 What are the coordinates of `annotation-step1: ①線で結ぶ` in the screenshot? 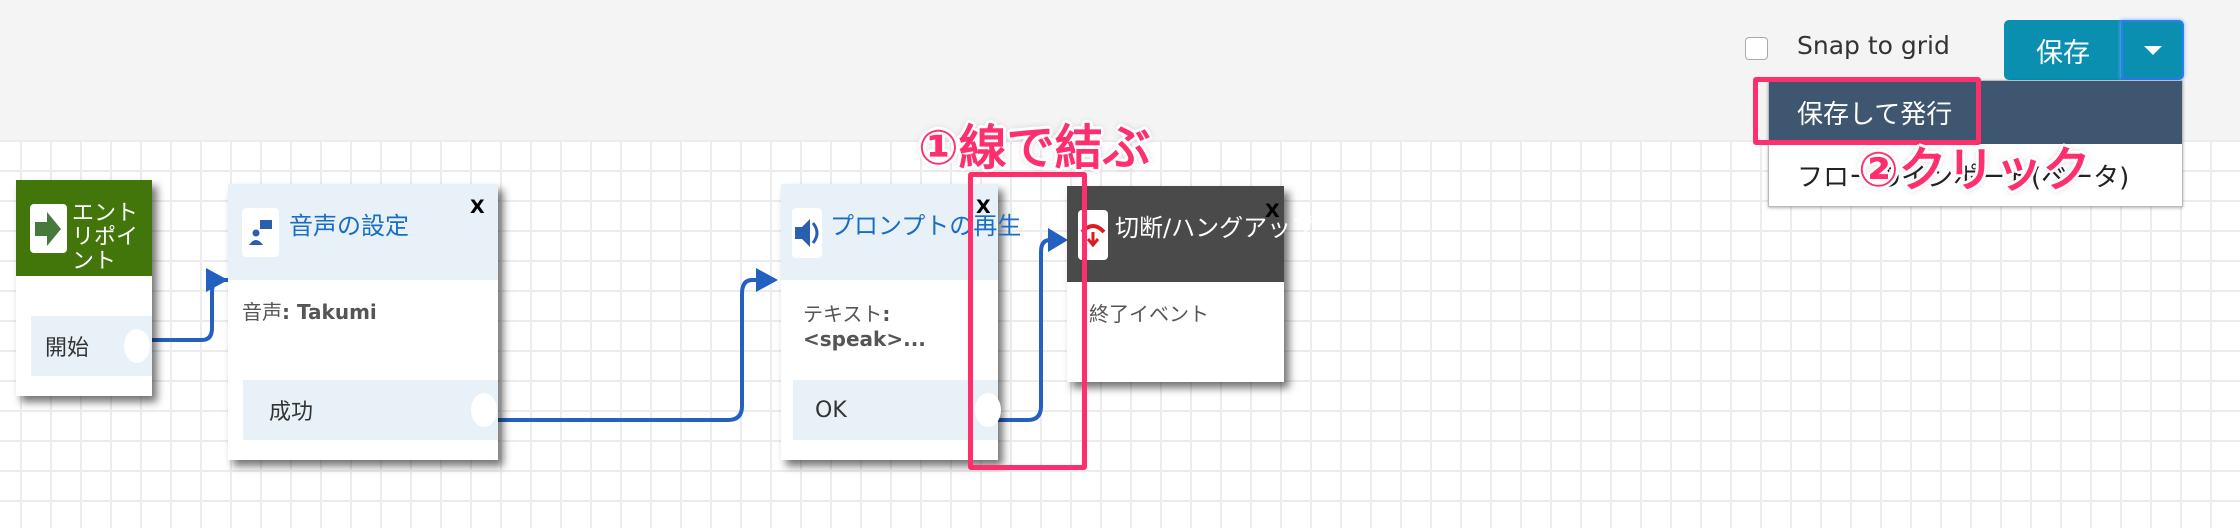 It's located at (1034, 148).